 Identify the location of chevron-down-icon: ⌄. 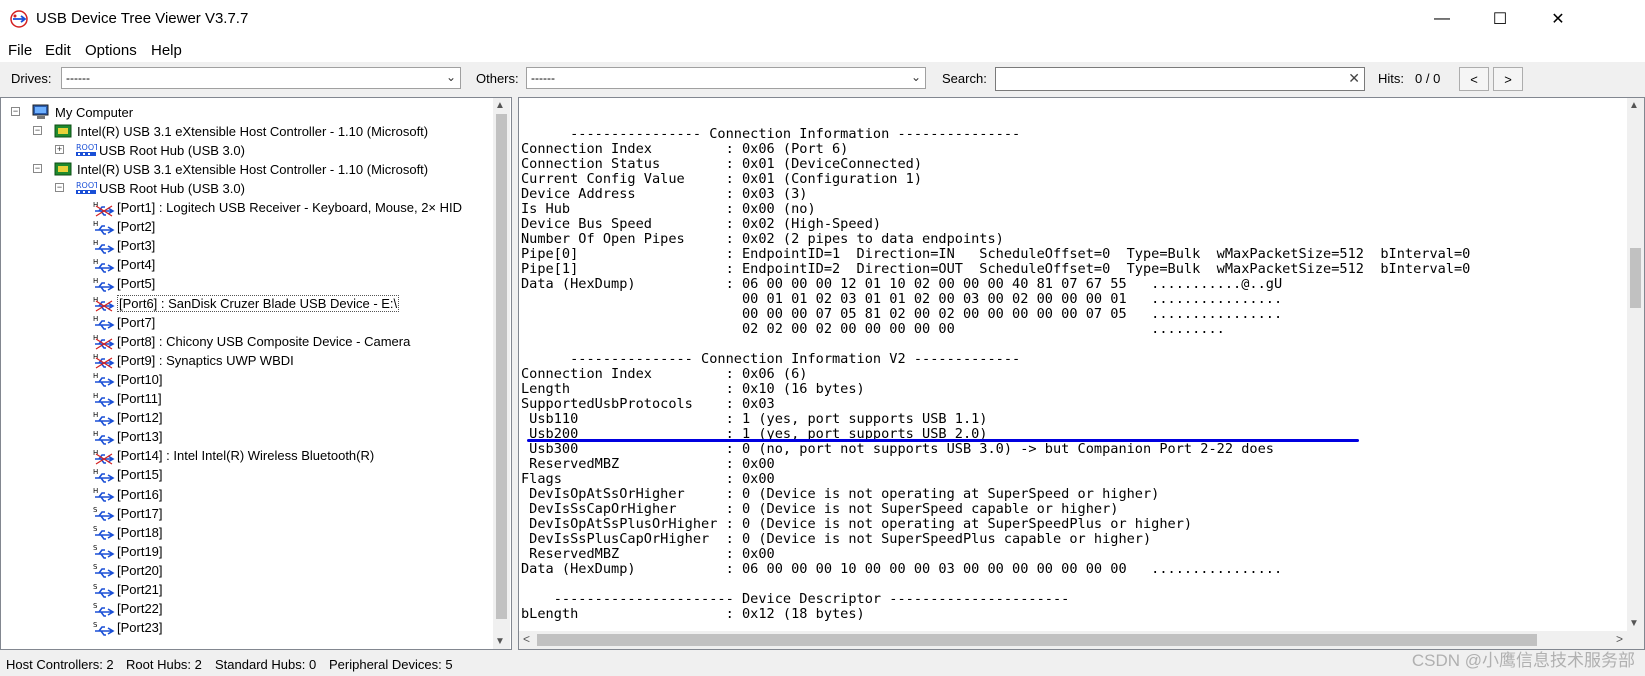
(450, 77).